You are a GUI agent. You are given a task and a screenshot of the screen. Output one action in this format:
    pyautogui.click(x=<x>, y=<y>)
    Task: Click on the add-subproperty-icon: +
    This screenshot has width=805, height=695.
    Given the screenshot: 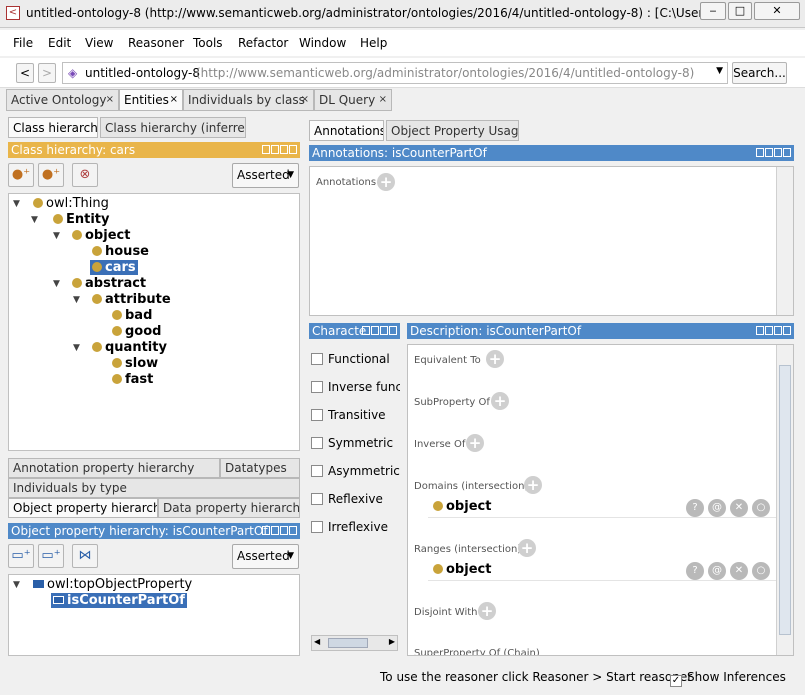 What is the action you would take?
    pyautogui.click(x=500, y=401)
    